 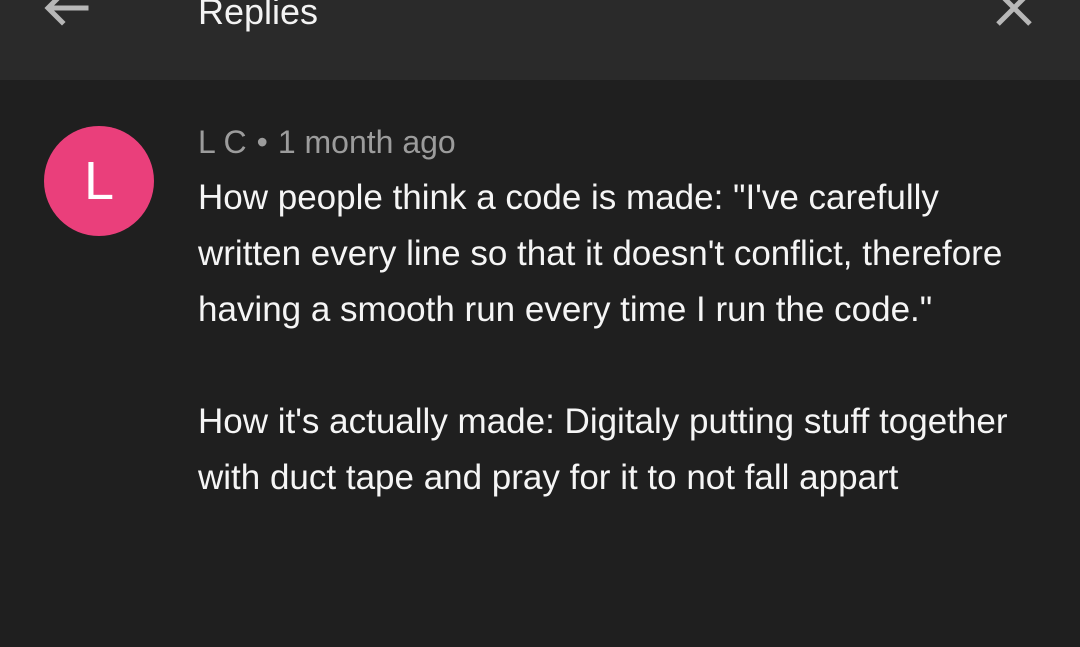 What do you see at coordinates (1014, 14) in the screenshot?
I see `close-icon` at bounding box center [1014, 14].